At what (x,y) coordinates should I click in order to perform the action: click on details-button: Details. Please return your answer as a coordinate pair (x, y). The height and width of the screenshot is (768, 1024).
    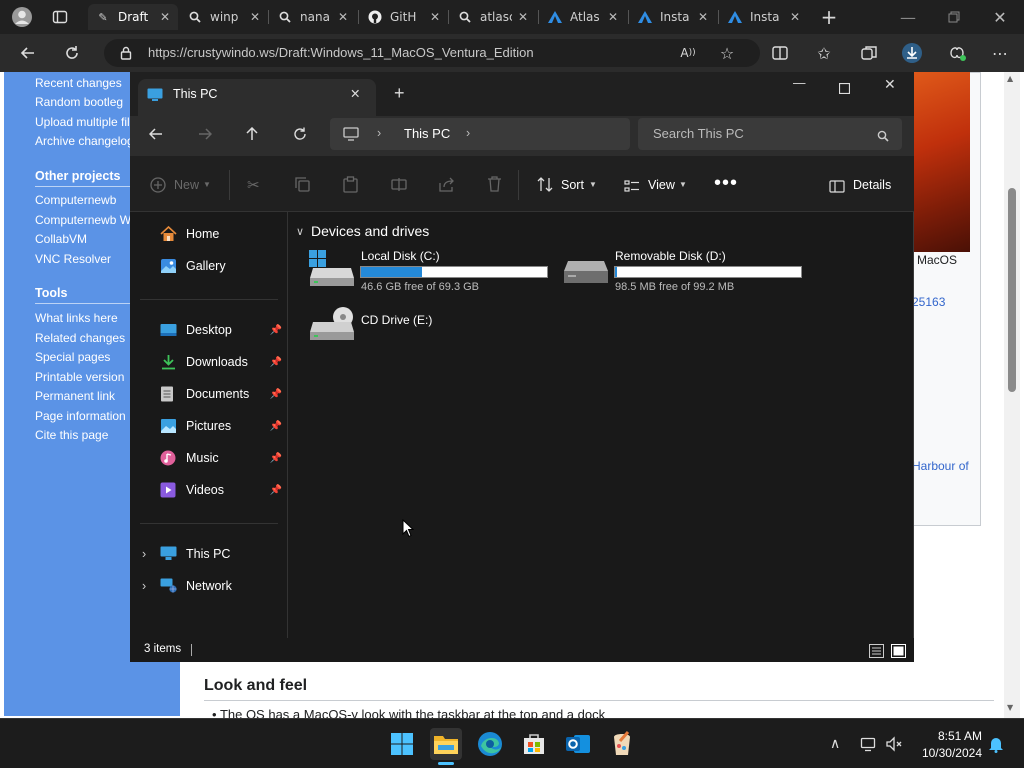
    Looking at the image, I should click on (872, 185).